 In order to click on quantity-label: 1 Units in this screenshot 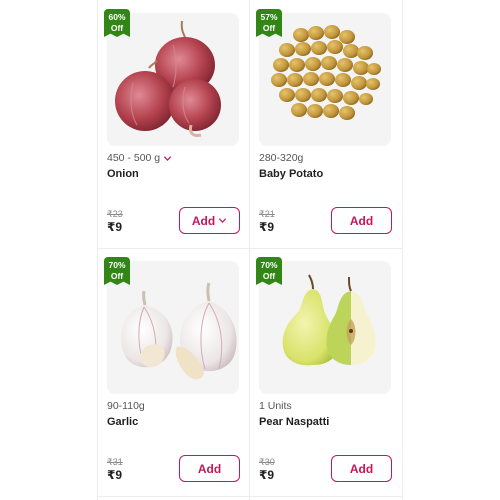, I will do `click(275, 406)`.